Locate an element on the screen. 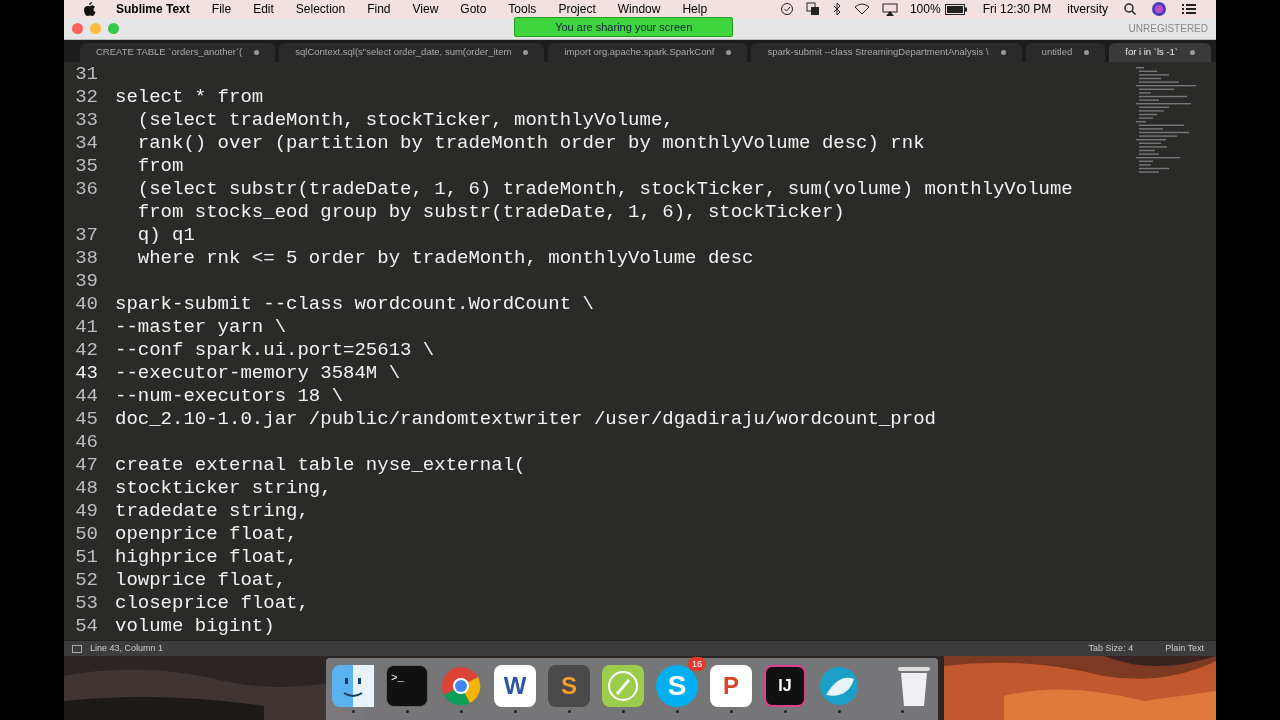  clock: Fri 12:30 PM is located at coordinates (1017, 9).